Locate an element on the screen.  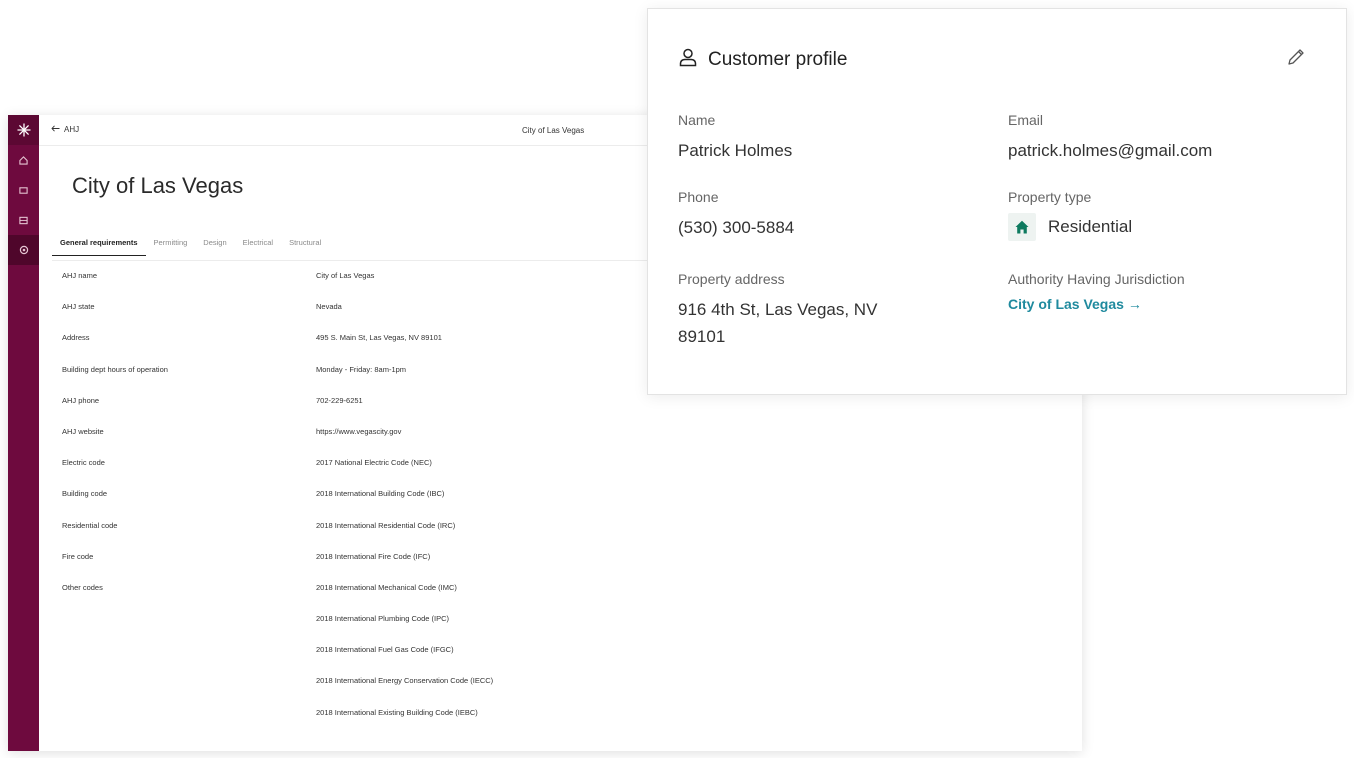
row-value: https://www.vegascity.gov is located at coordinates (359, 431).